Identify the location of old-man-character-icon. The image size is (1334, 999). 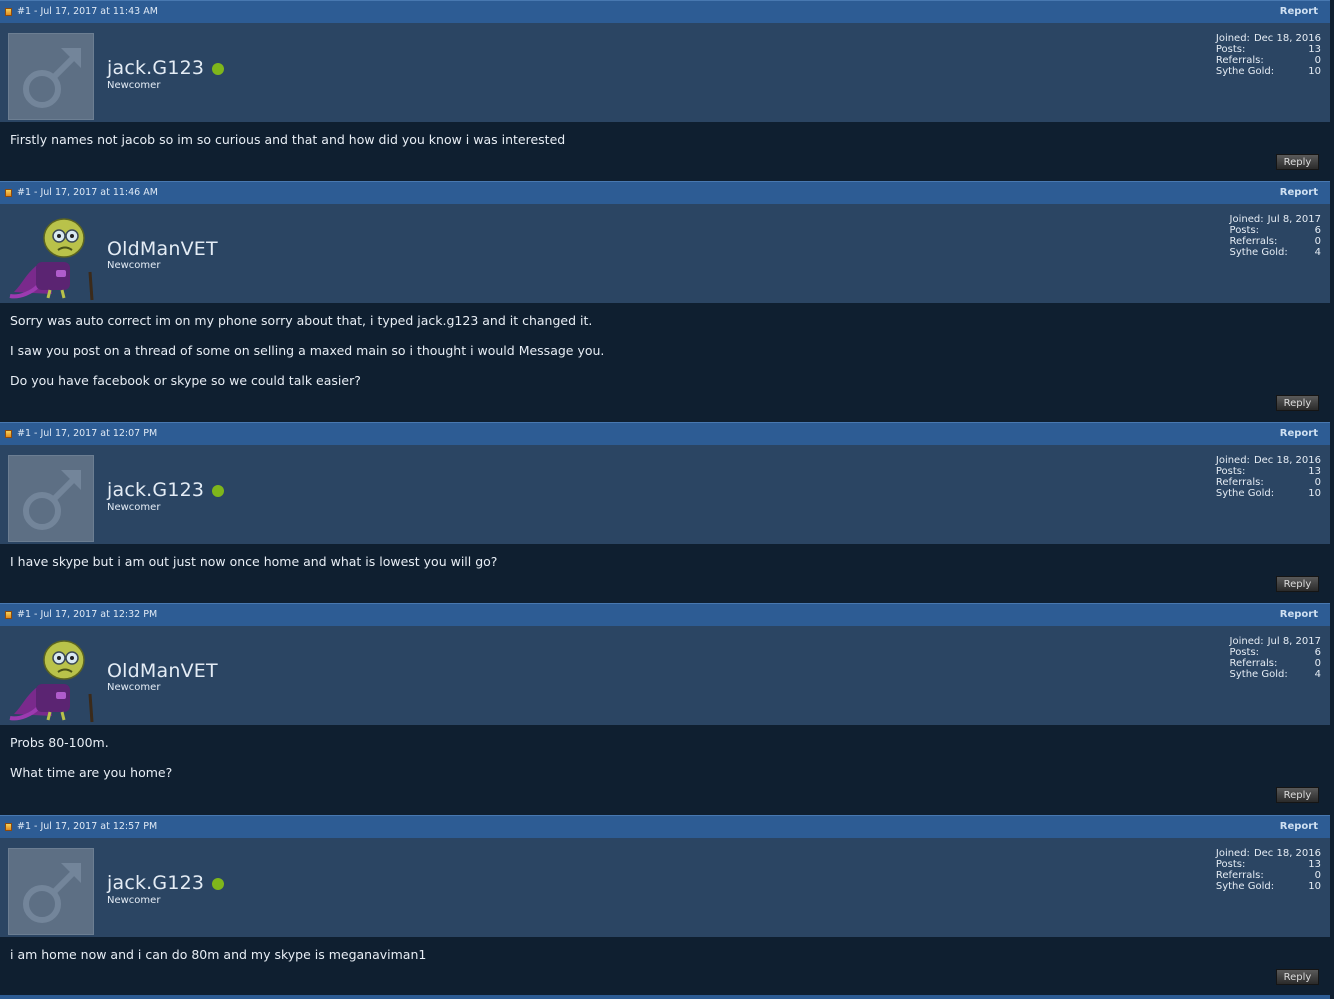
(51, 259).